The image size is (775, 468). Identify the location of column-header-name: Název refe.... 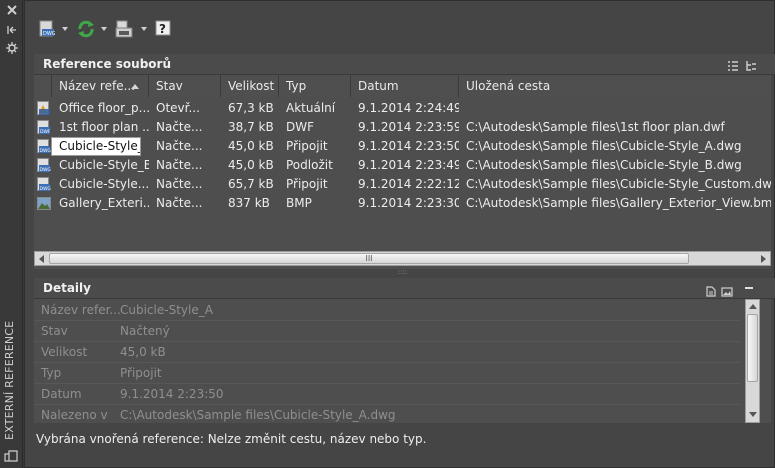
(100, 86).